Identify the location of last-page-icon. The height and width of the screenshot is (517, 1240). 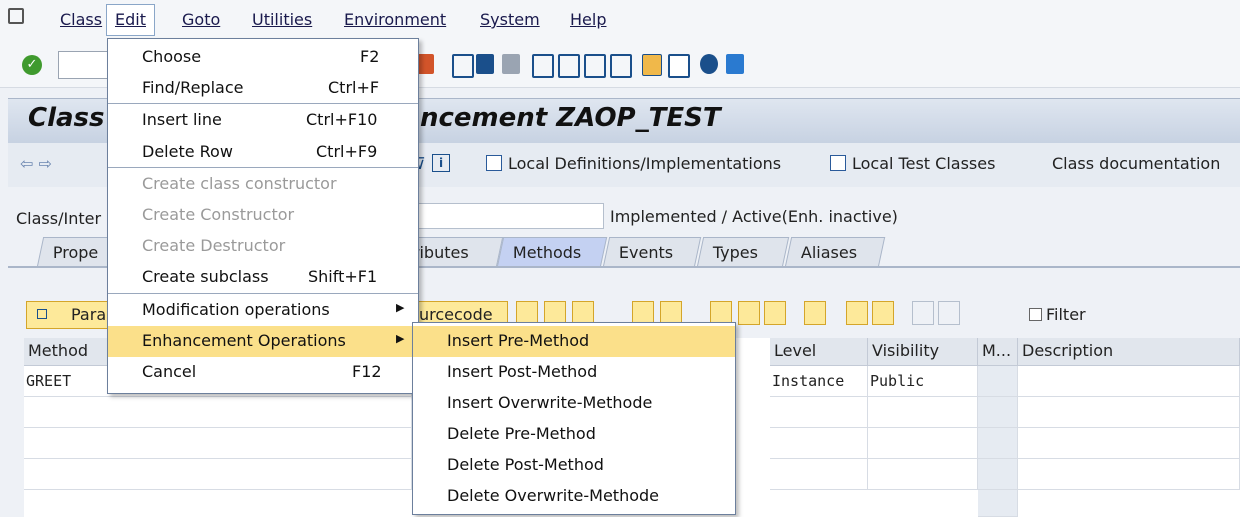
(621, 66).